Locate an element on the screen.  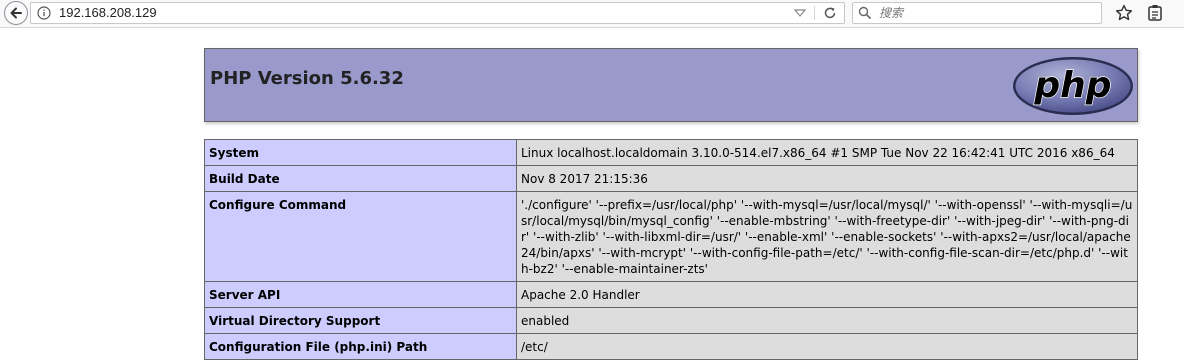
search-icon is located at coordinates (865, 13).